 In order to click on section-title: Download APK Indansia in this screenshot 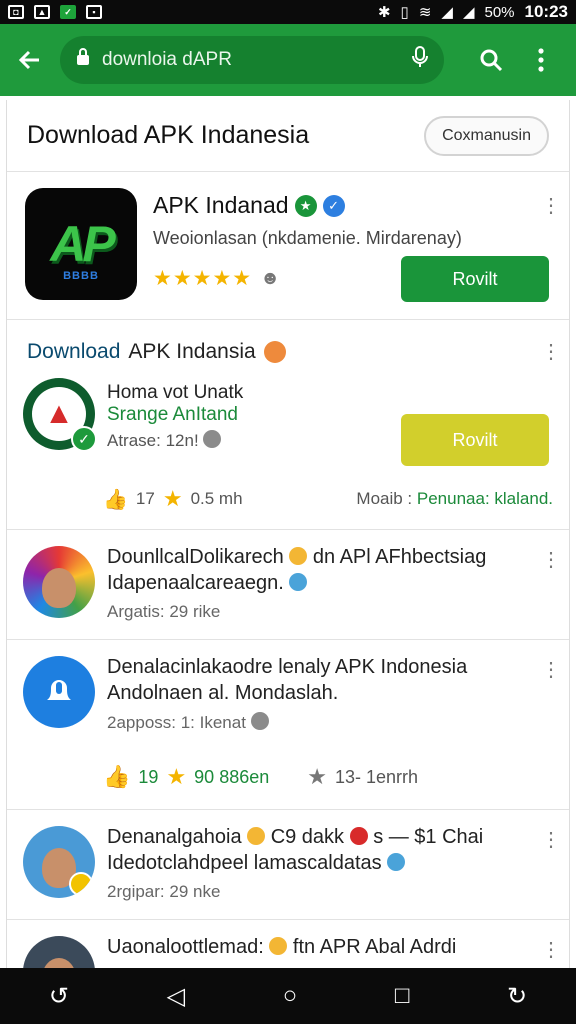, I will do `click(156, 352)`.